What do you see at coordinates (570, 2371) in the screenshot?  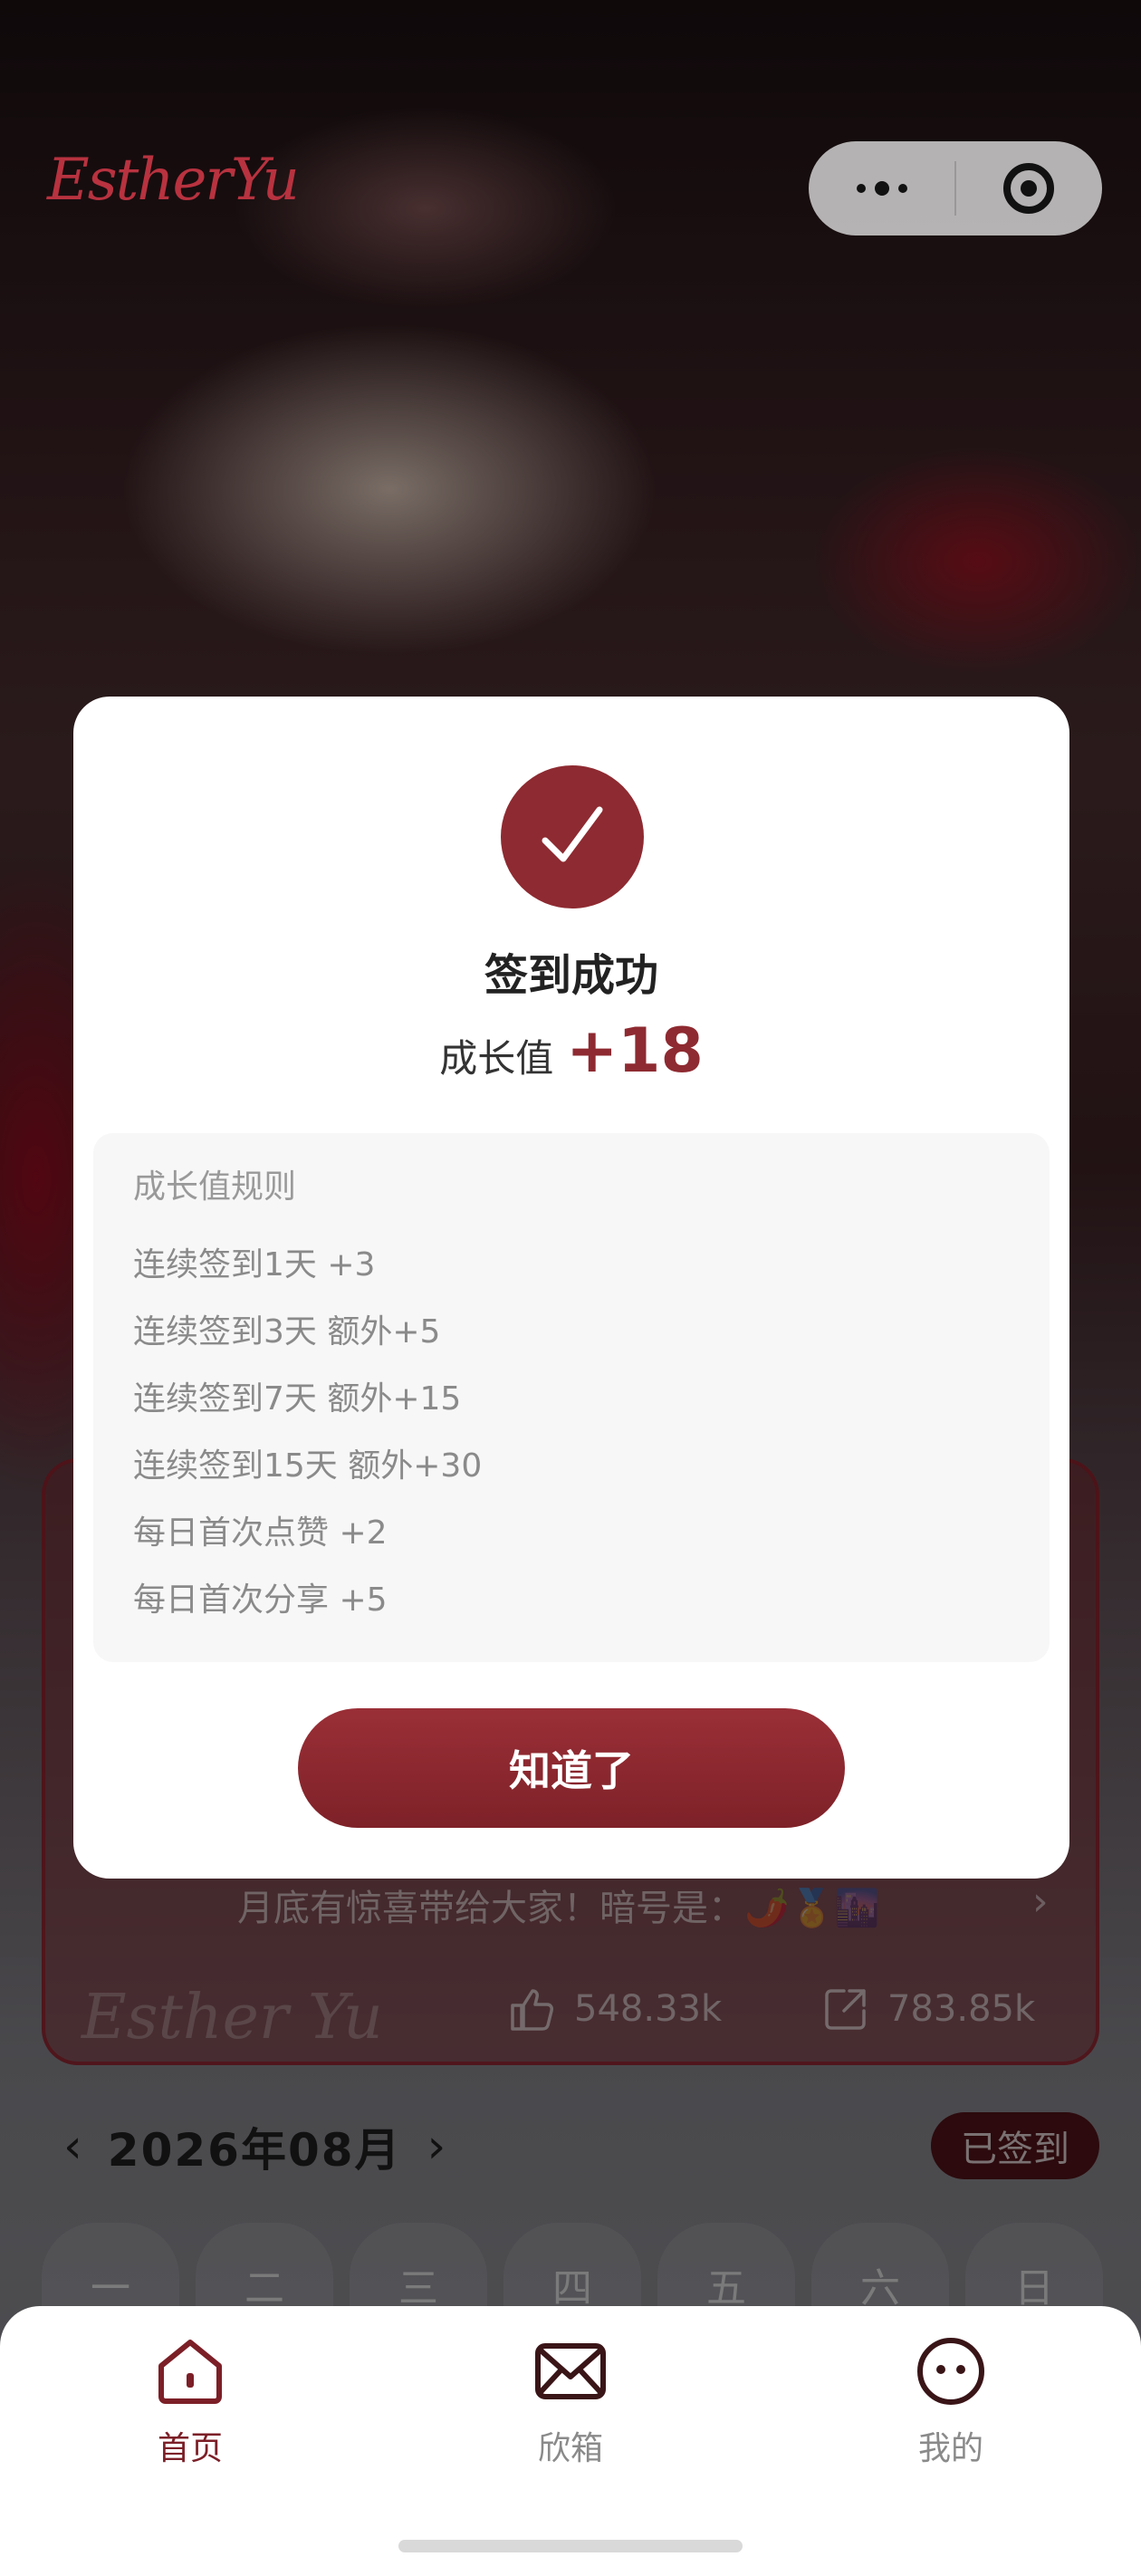 I see `mail-icon` at bounding box center [570, 2371].